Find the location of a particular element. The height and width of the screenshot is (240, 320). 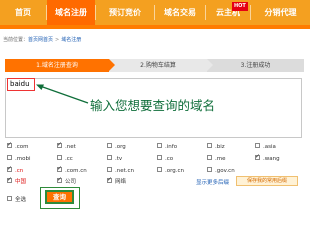

tld-option: .me is located at coordinates (216, 159).